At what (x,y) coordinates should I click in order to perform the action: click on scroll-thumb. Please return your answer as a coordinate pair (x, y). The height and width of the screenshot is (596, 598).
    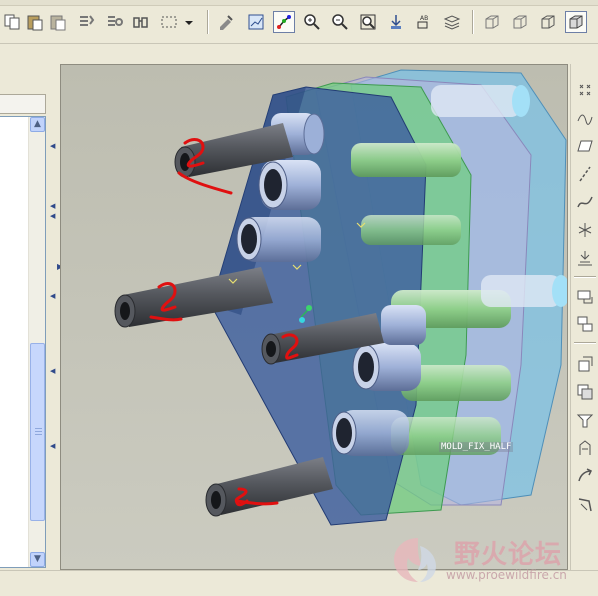
    Looking at the image, I should click on (37, 432).